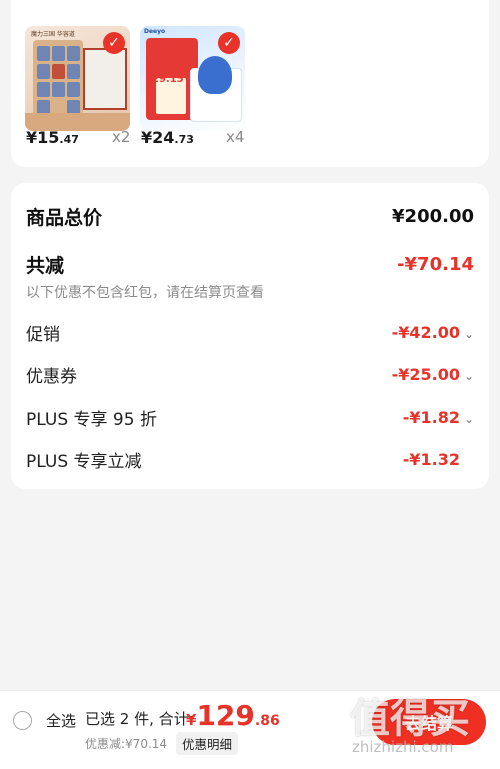  What do you see at coordinates (58, 80) in the screenshot?
I see `puzzle-board-image` at bounding box center [58, 80].